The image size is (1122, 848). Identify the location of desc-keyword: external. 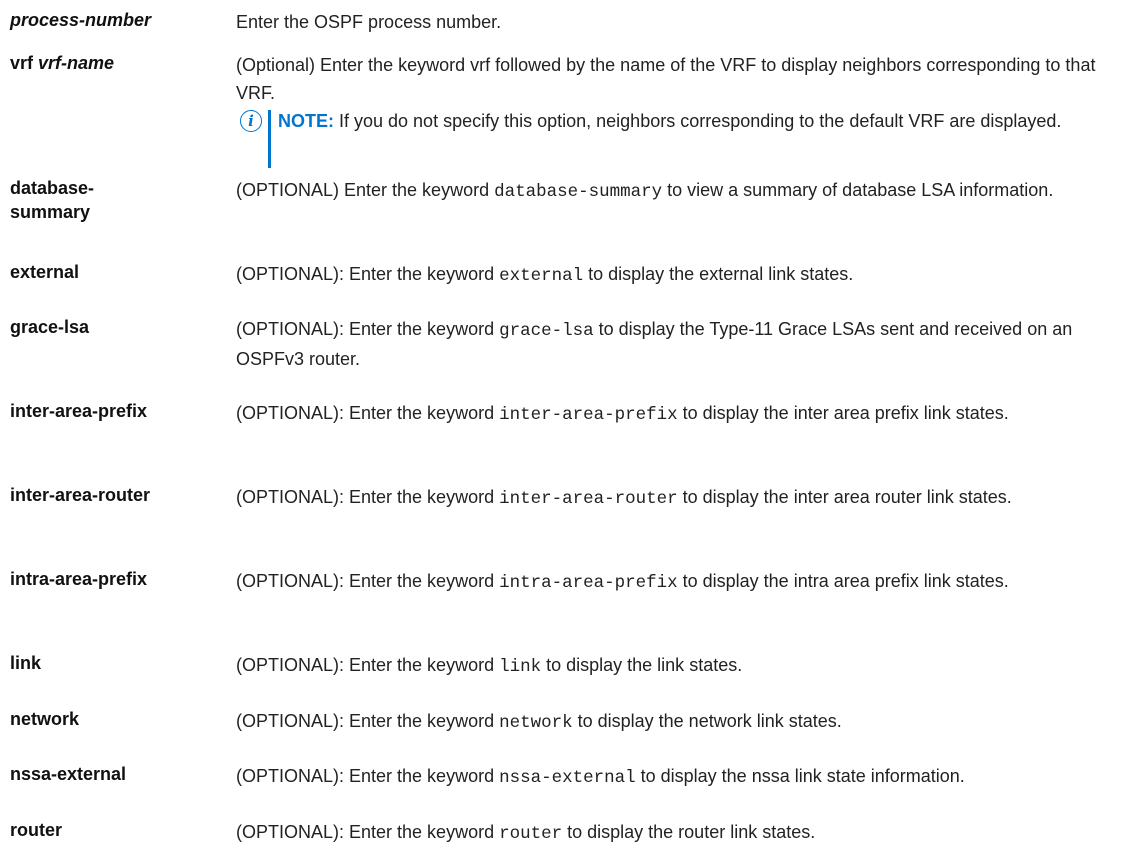
(541, 276).